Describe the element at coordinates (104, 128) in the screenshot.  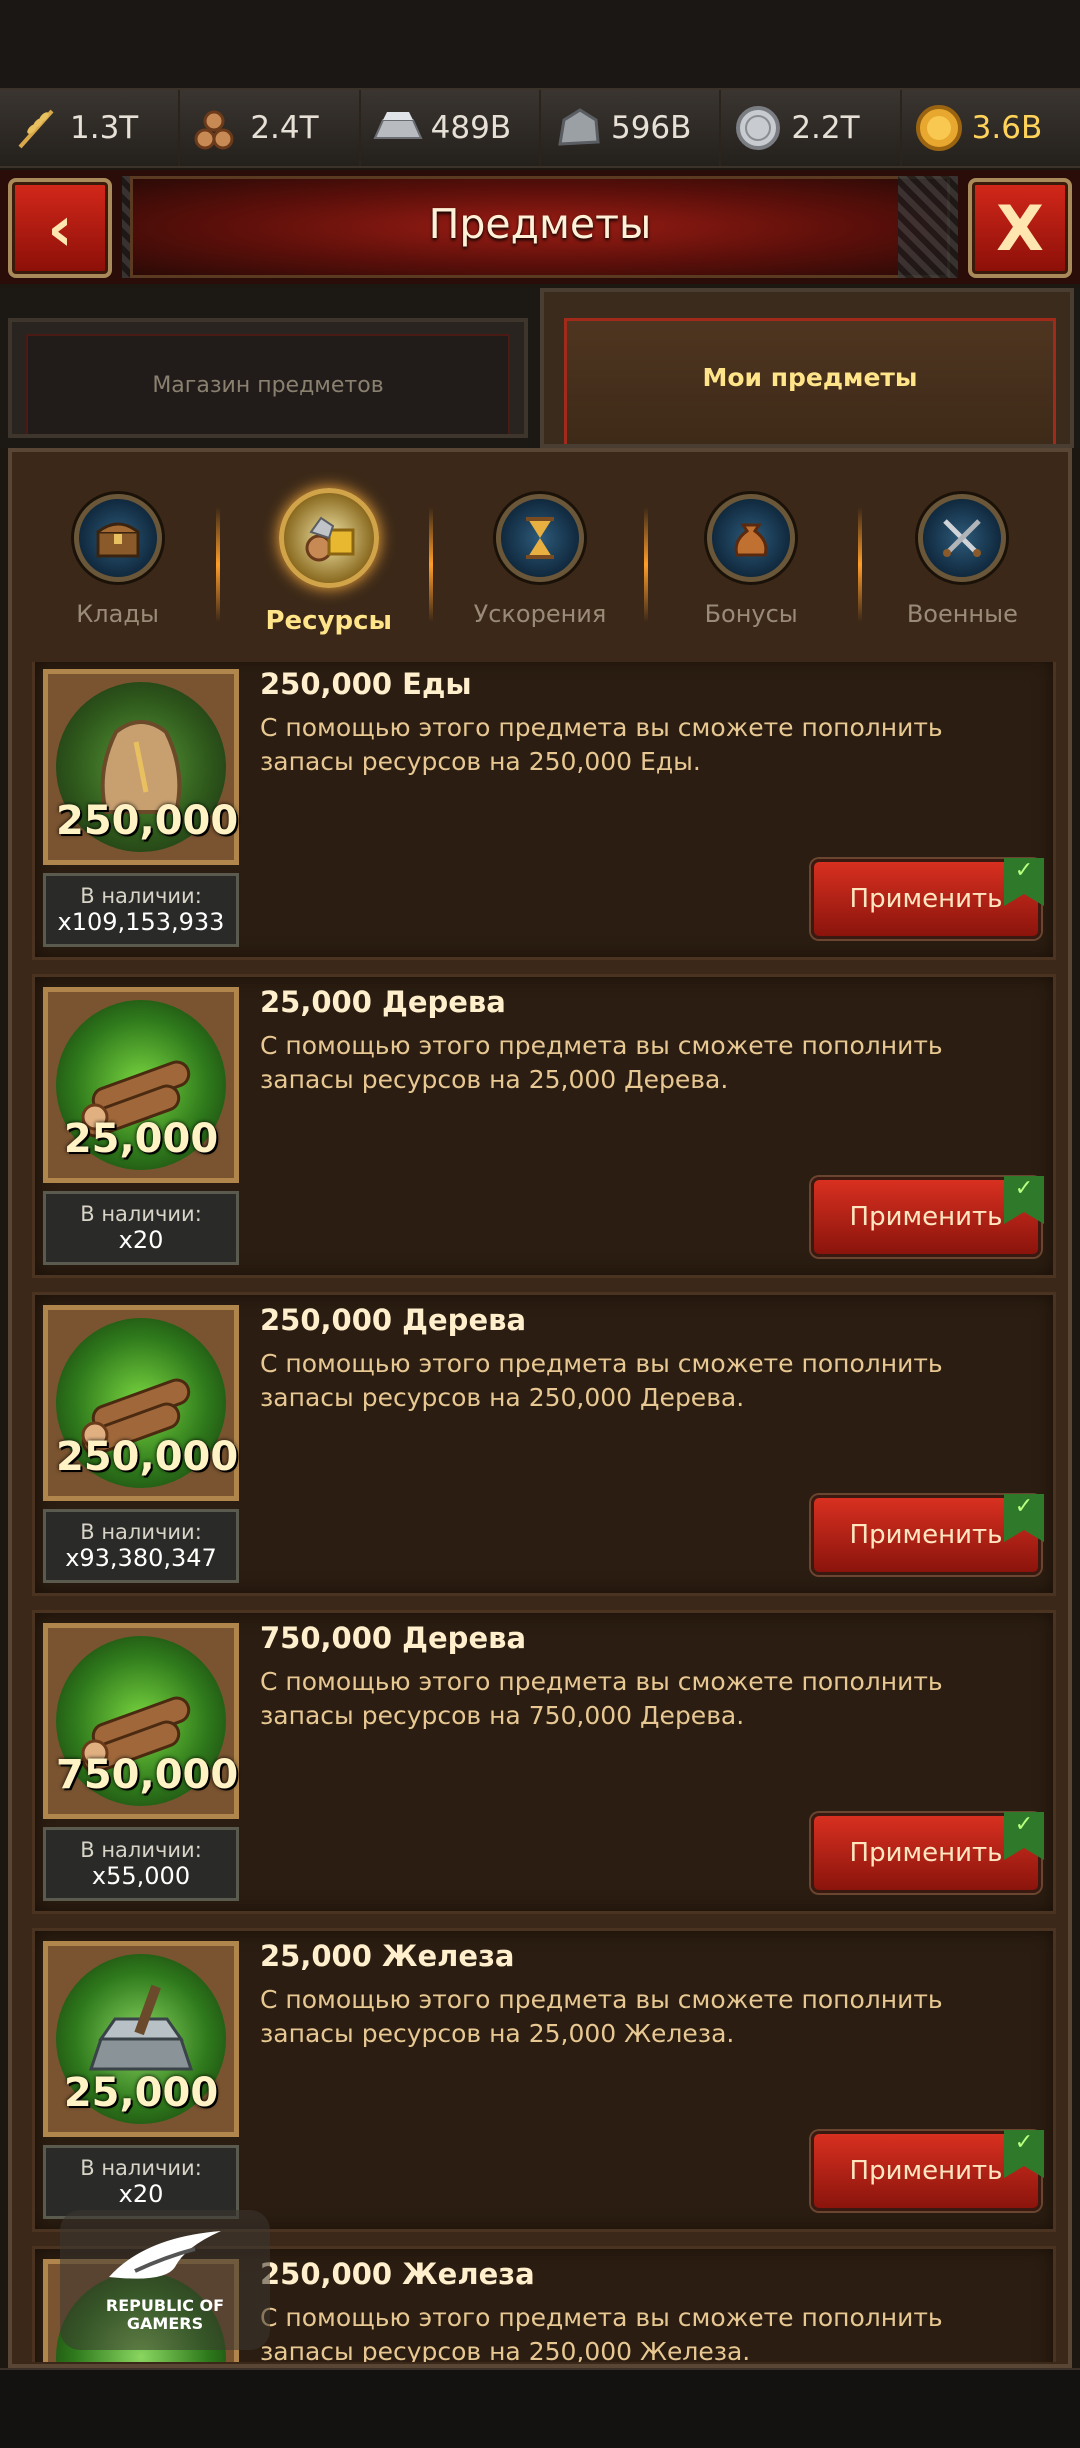
I see `resource-value: 1.3T` at that location.